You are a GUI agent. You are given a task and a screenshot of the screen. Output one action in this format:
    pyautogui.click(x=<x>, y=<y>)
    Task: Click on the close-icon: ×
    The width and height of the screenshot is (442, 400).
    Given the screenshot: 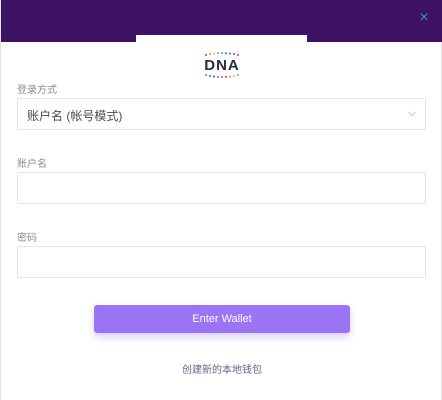 What is the action you would take?
    pyautogui.click(x=424, y=17)
    